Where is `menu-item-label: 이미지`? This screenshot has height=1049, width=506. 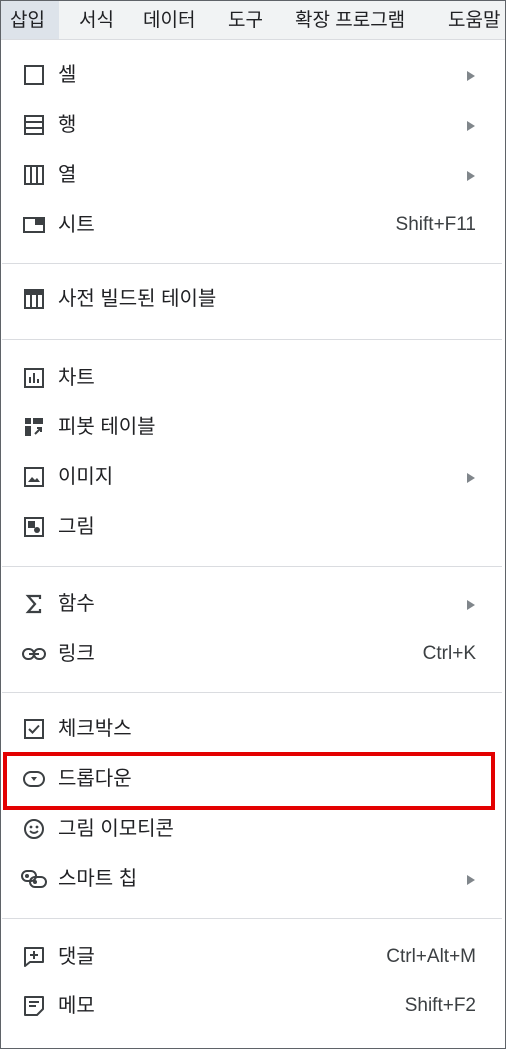
menu-item-label: 이미지 is located at coordinates (86, 477).